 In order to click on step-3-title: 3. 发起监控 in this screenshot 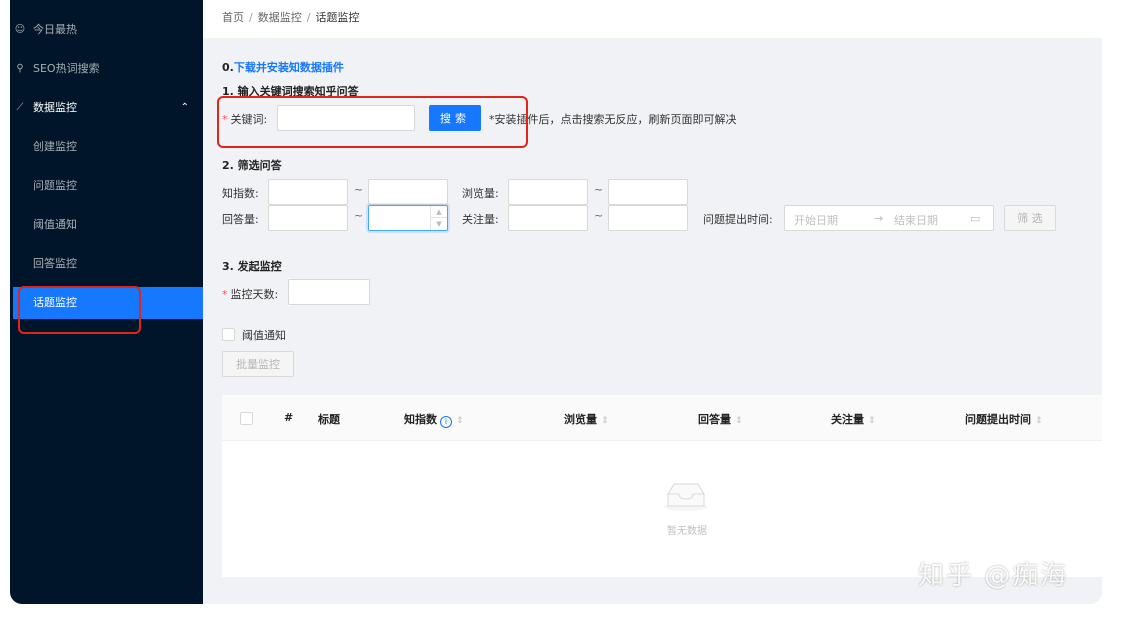, I will do `click(252, 266)`.